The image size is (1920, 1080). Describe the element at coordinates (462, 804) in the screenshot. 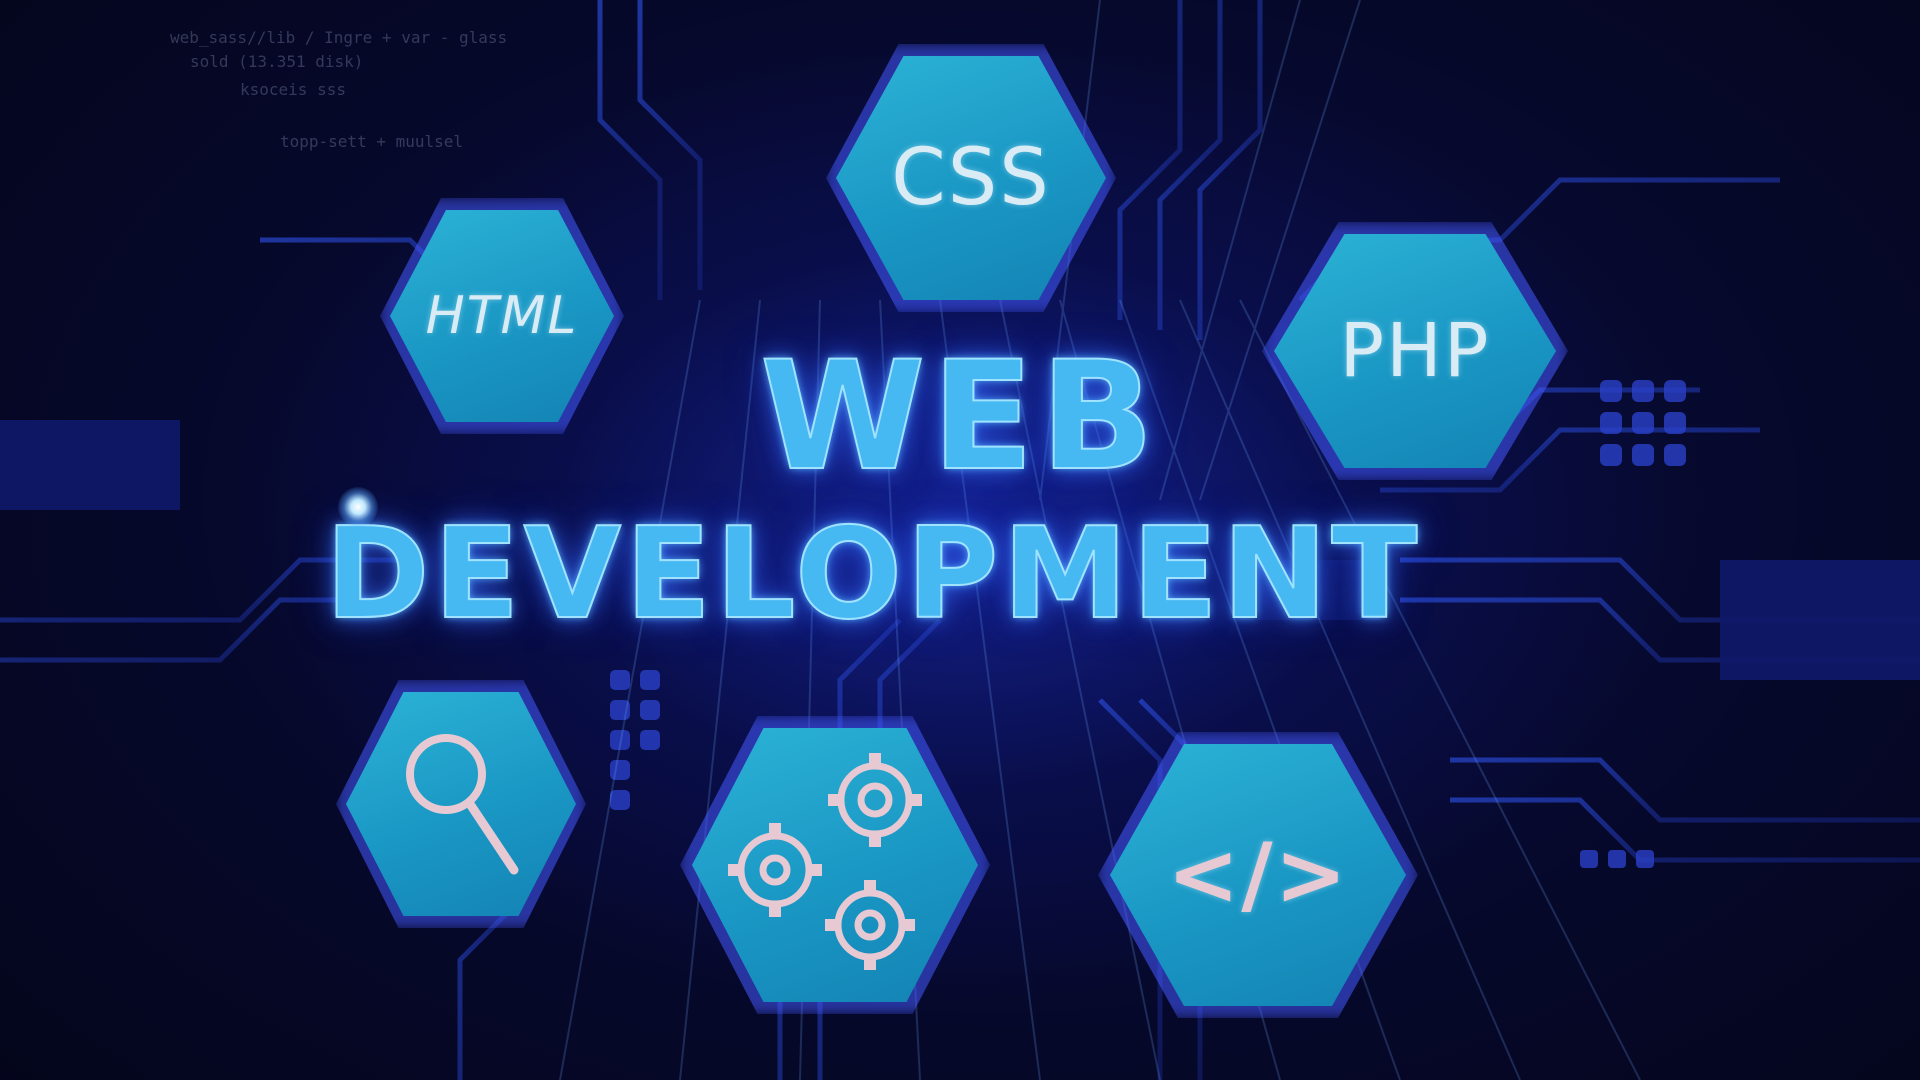

I see `search-icon` at that location.